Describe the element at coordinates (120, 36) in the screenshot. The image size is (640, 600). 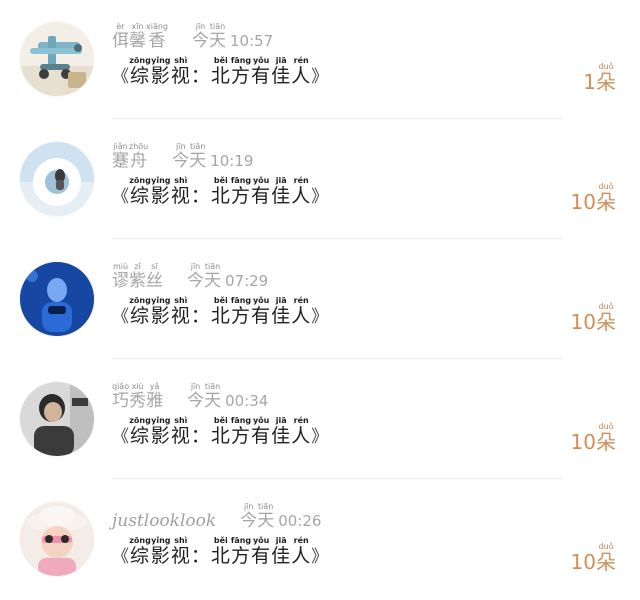
I see `ruby-char: 佴èr` at that location.